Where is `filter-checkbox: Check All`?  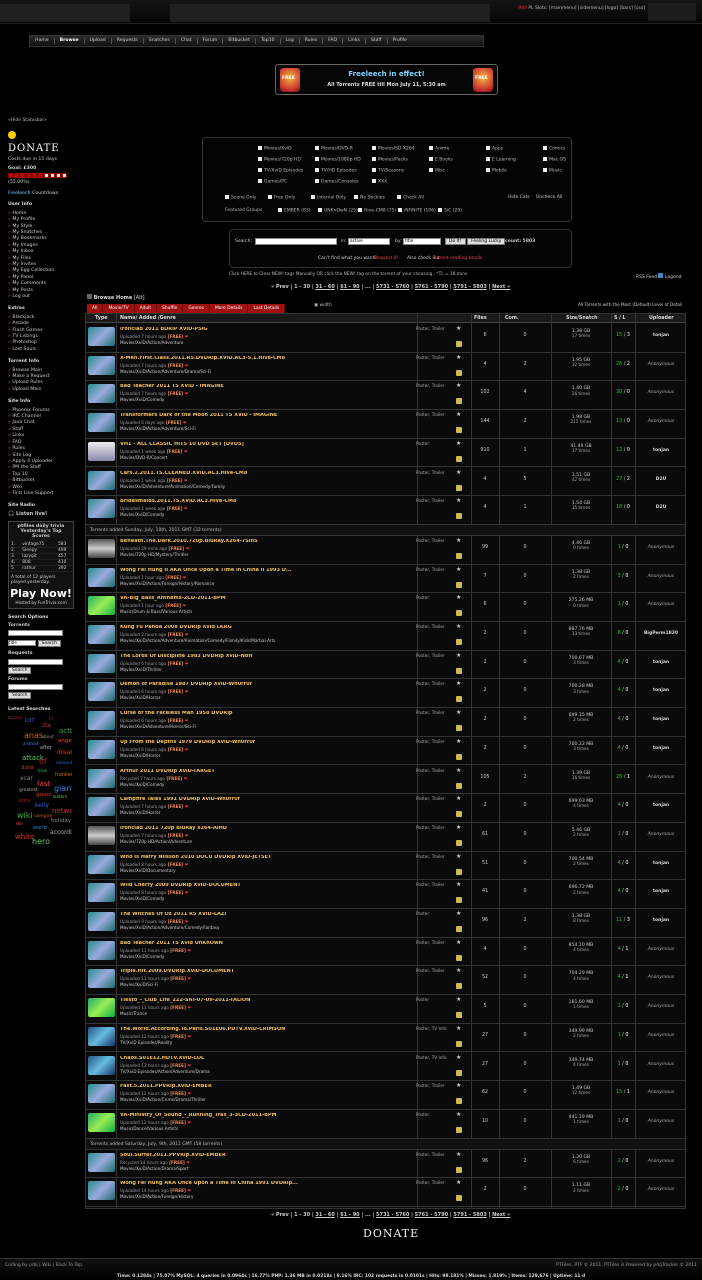
filter-checkbox: Check All is located at coordinates (410, 198).